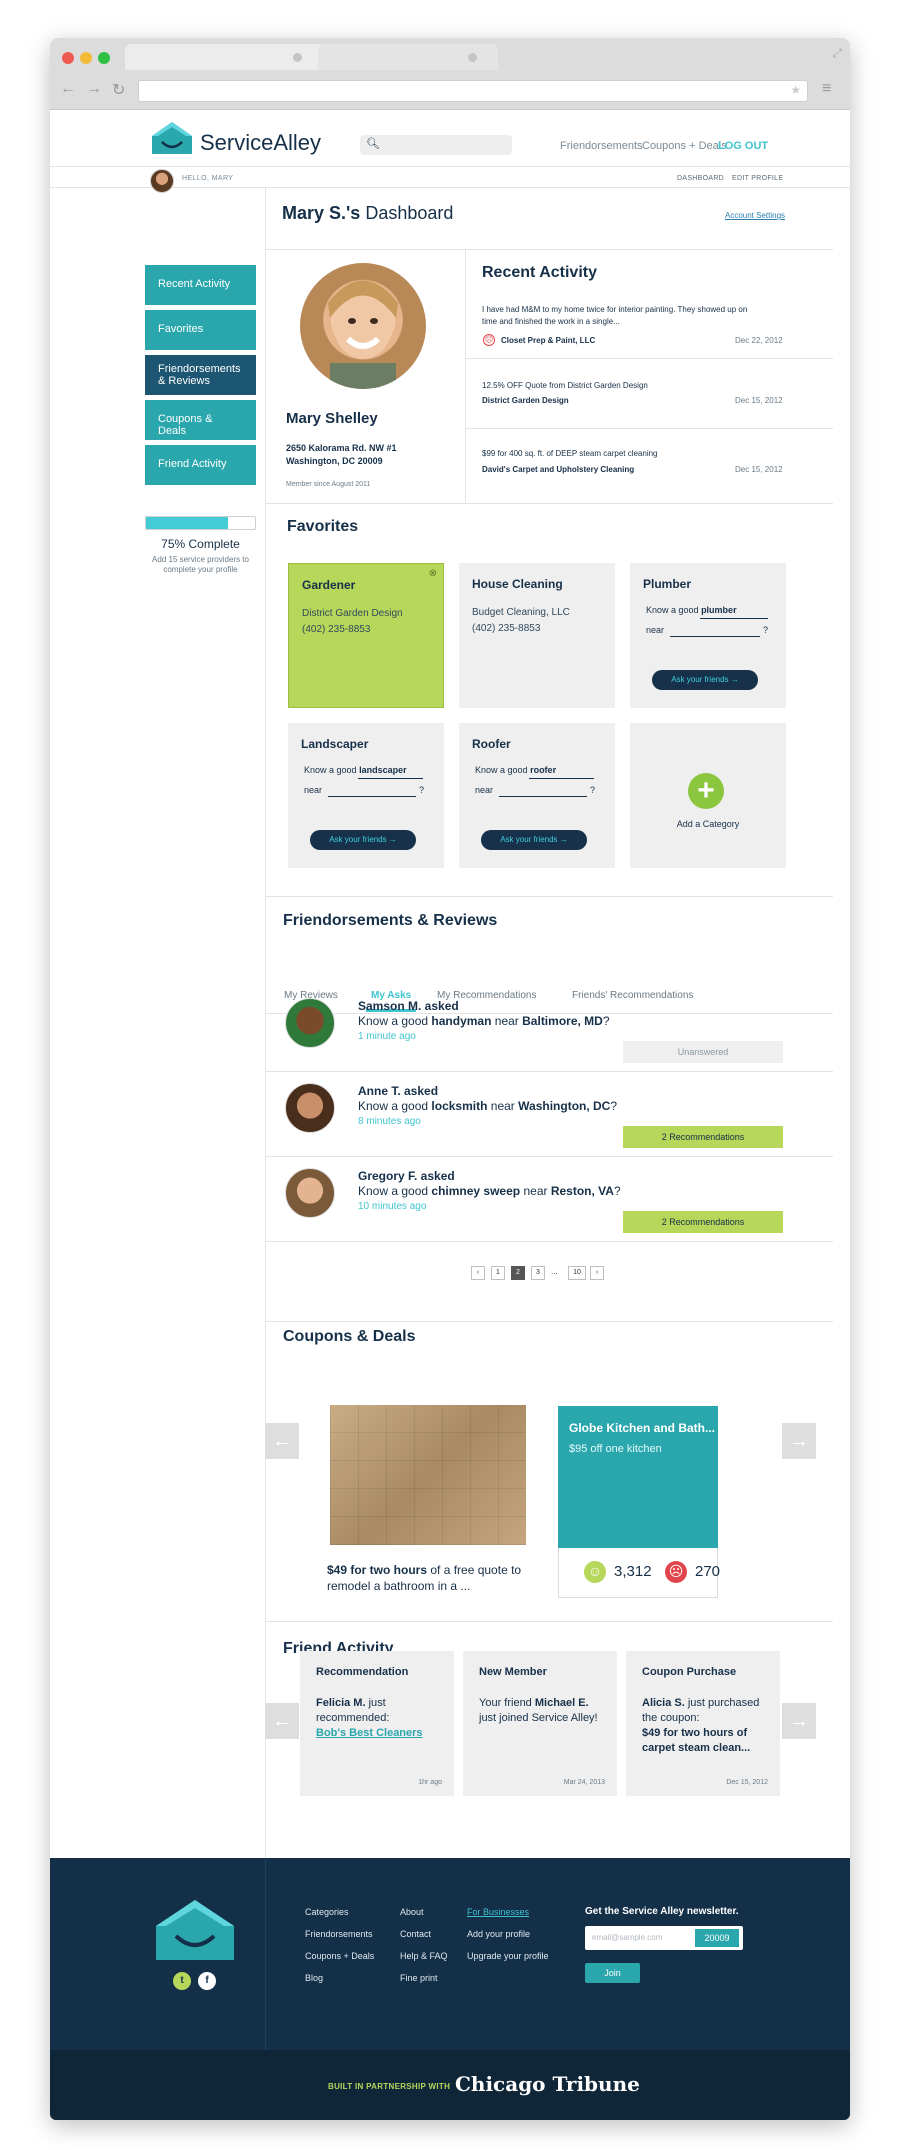 The image size is (900, 2150). I want to click on add-category-card: + Add a Category, so click(708, 795).